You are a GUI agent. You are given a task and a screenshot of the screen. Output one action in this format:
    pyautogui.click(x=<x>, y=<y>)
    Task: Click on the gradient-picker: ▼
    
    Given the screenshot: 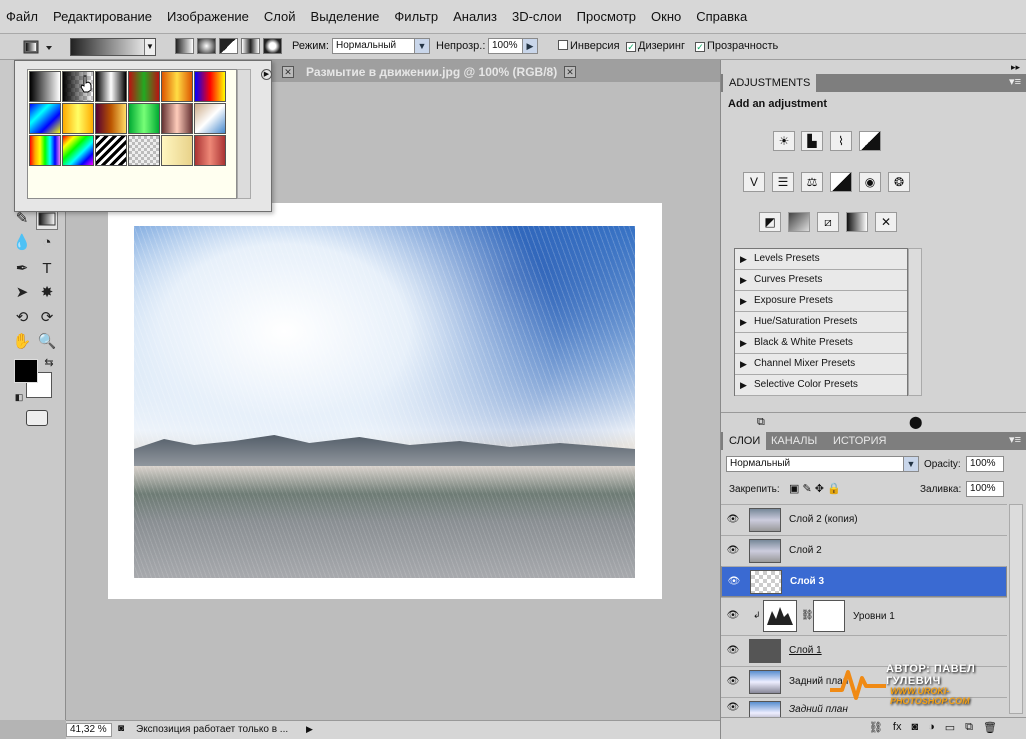 What is the action you would take?
    pyautogui.click(x=113, y=47)
    